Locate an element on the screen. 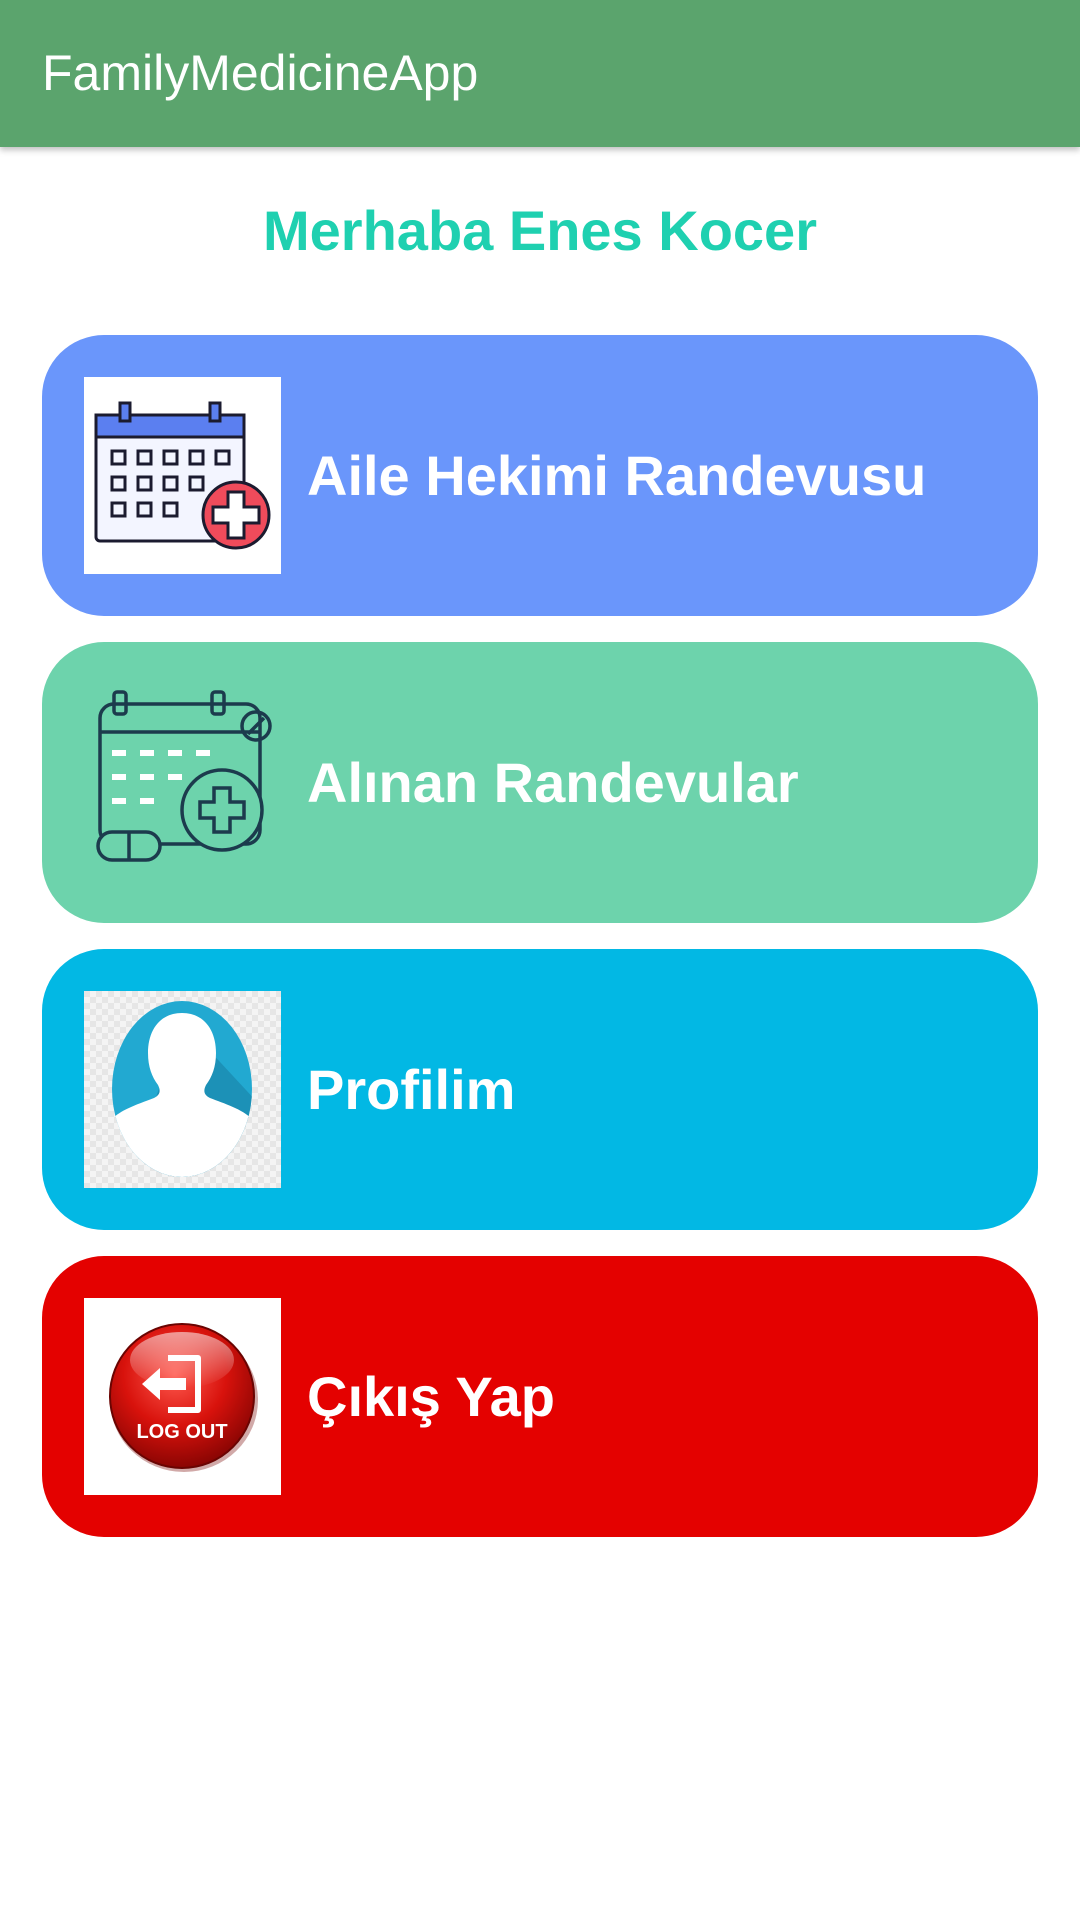  logout-button: LOG OUT Çıkış Yap is located at coordinates (540, 1396).